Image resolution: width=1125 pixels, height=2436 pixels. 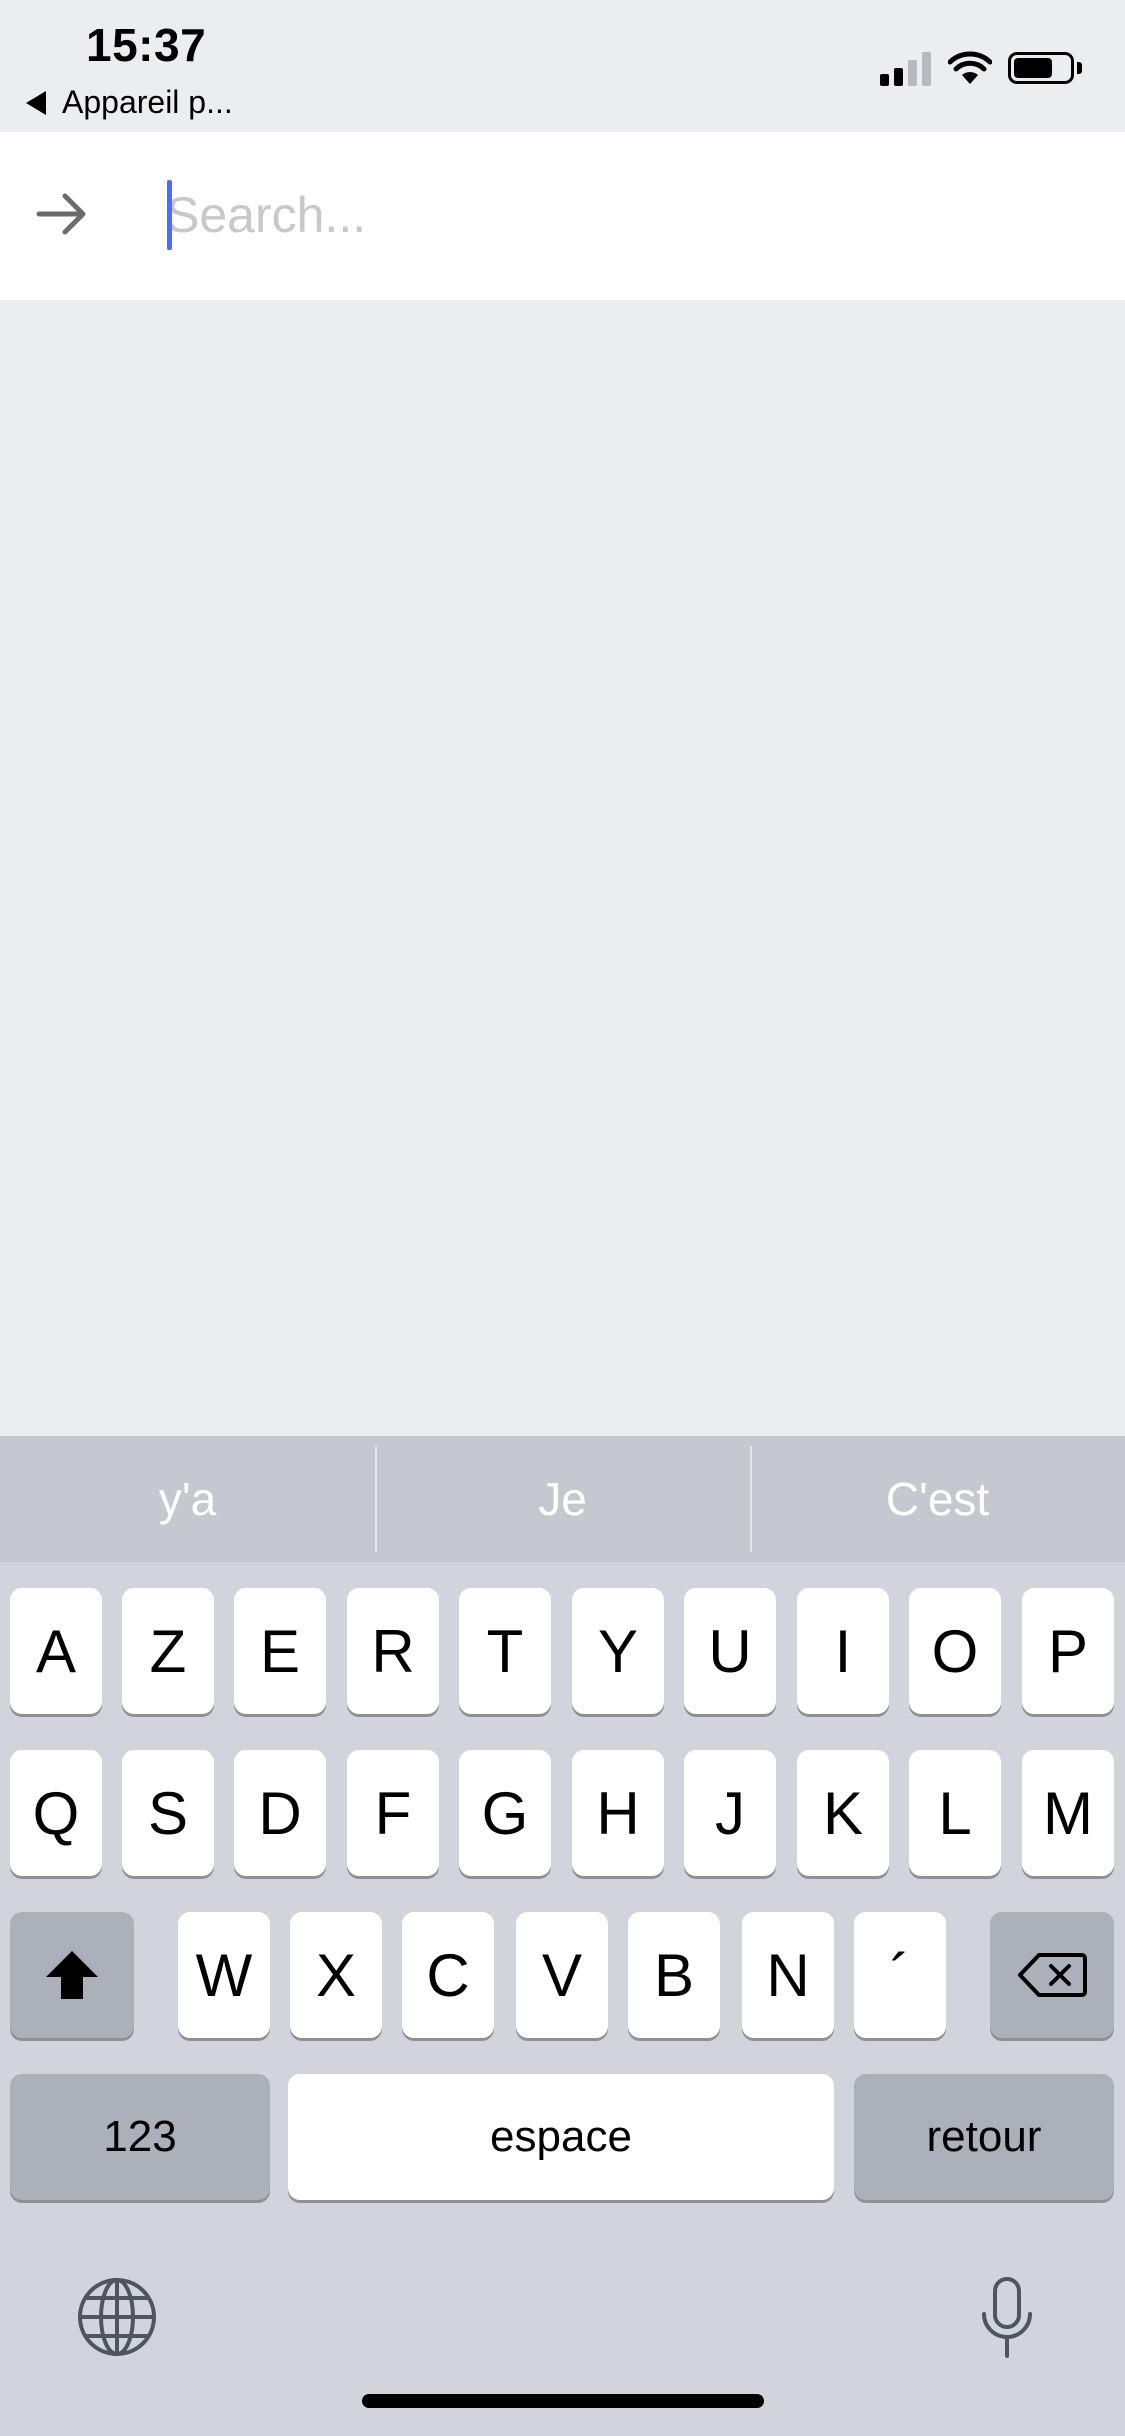 What do you see at coordinates (169, 215) in the screenshot?
I see `text-caret` at bounding box center [169, 215].